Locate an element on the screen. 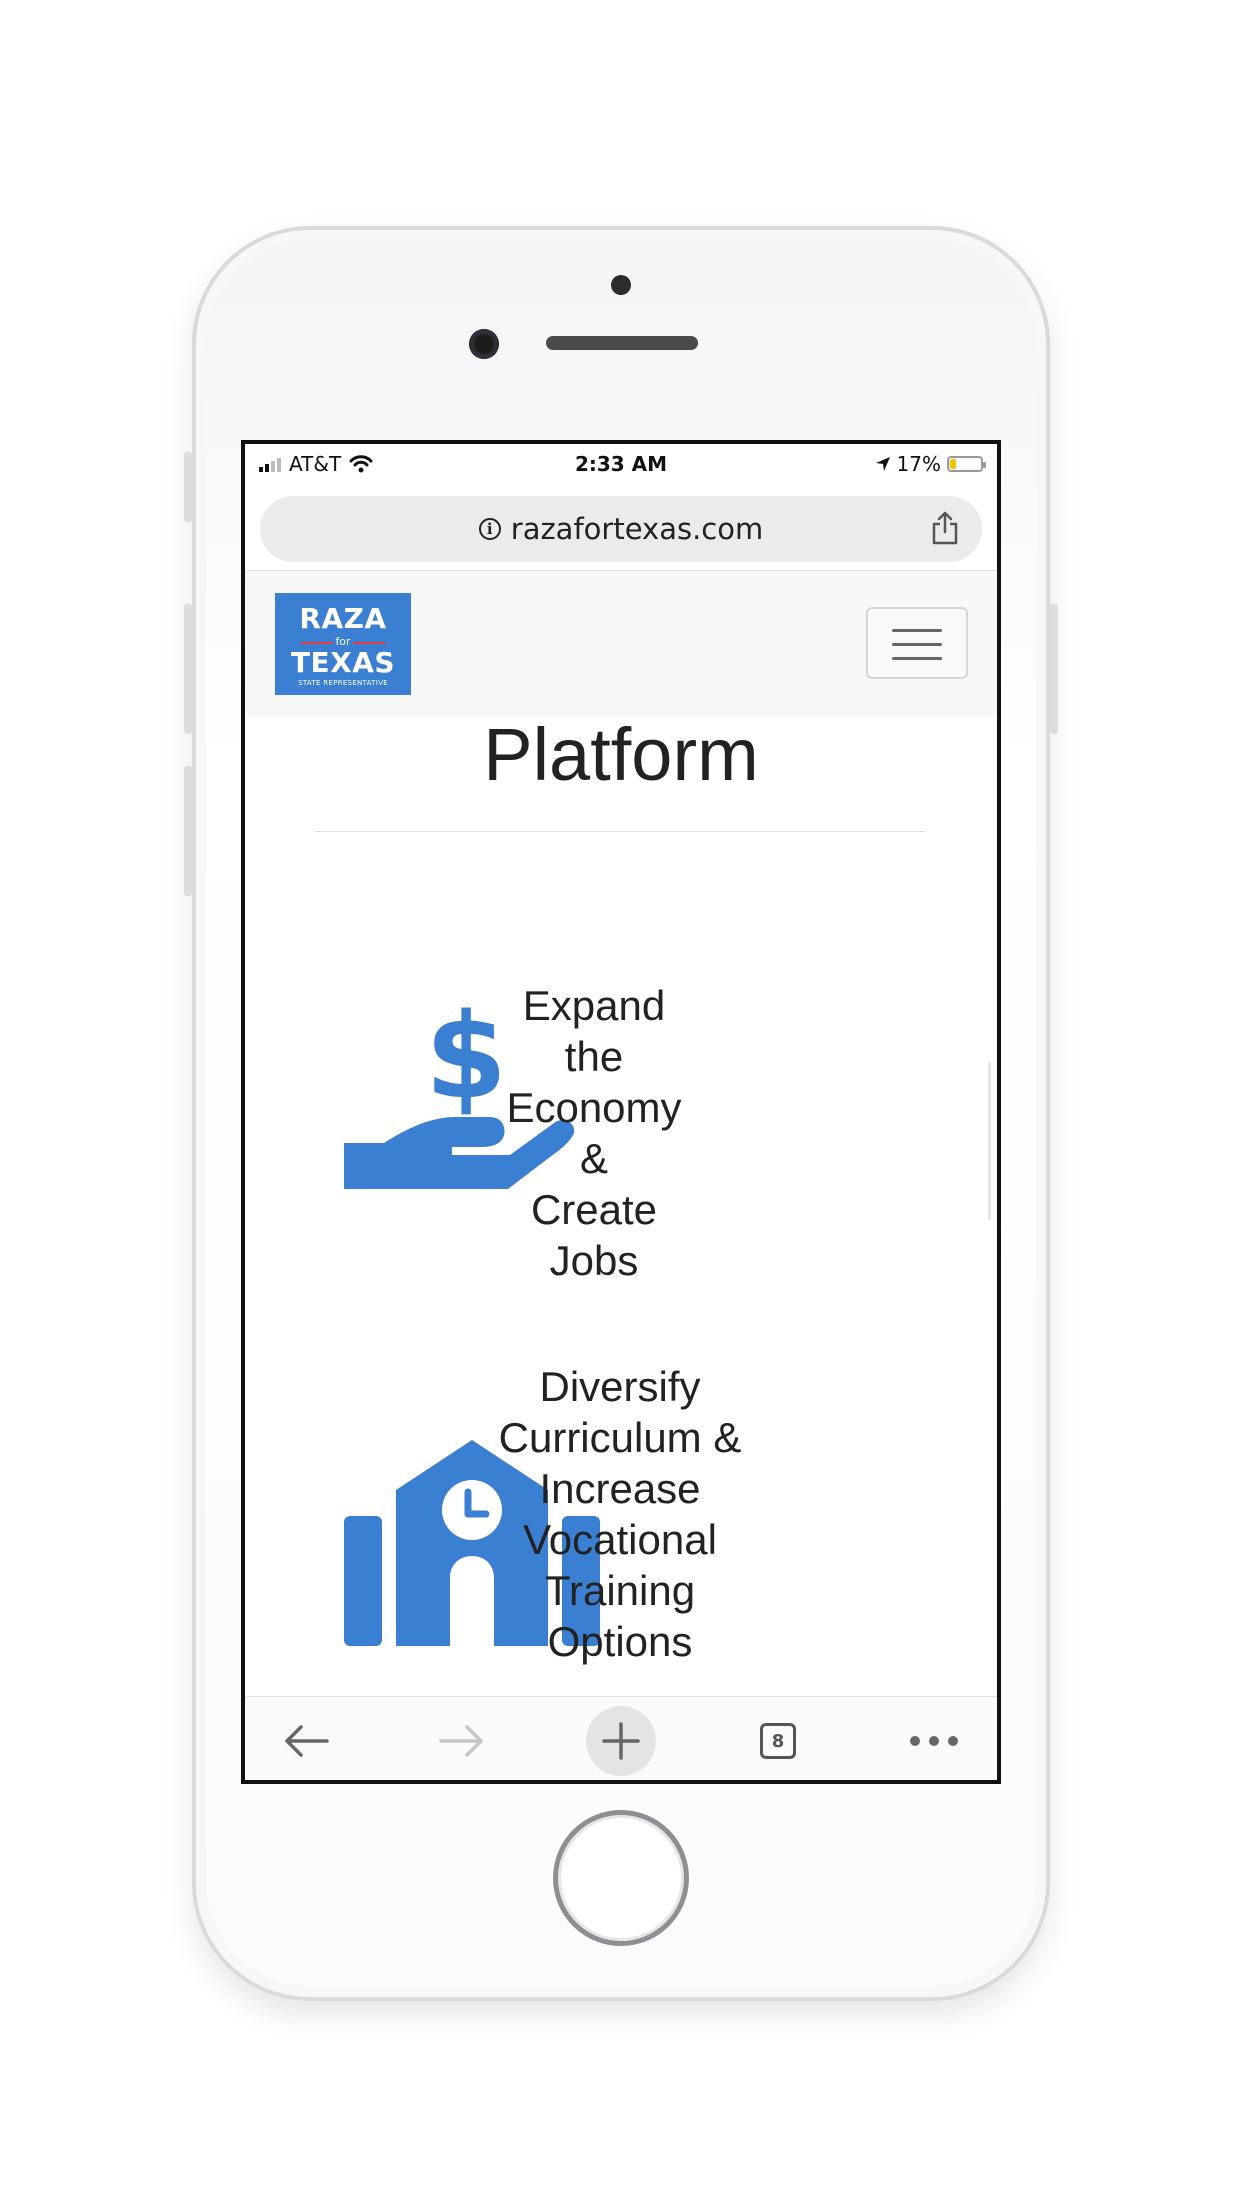  battery-percent: 17% is located at coordinates (918, 464).